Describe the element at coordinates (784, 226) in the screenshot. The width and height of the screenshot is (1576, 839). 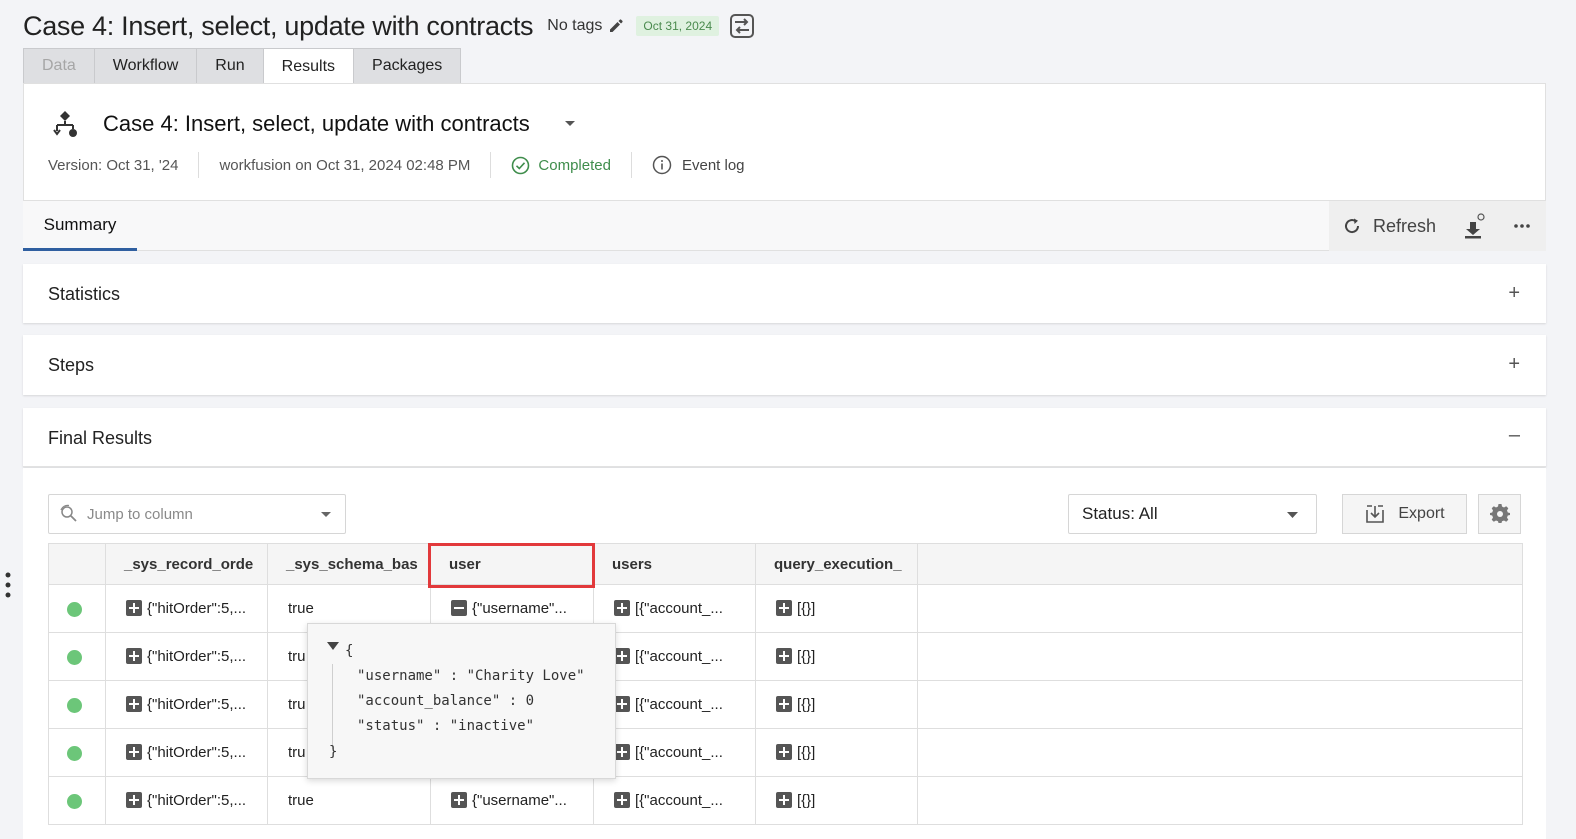
I see `summary-bar: Summary Refresh` at that location.